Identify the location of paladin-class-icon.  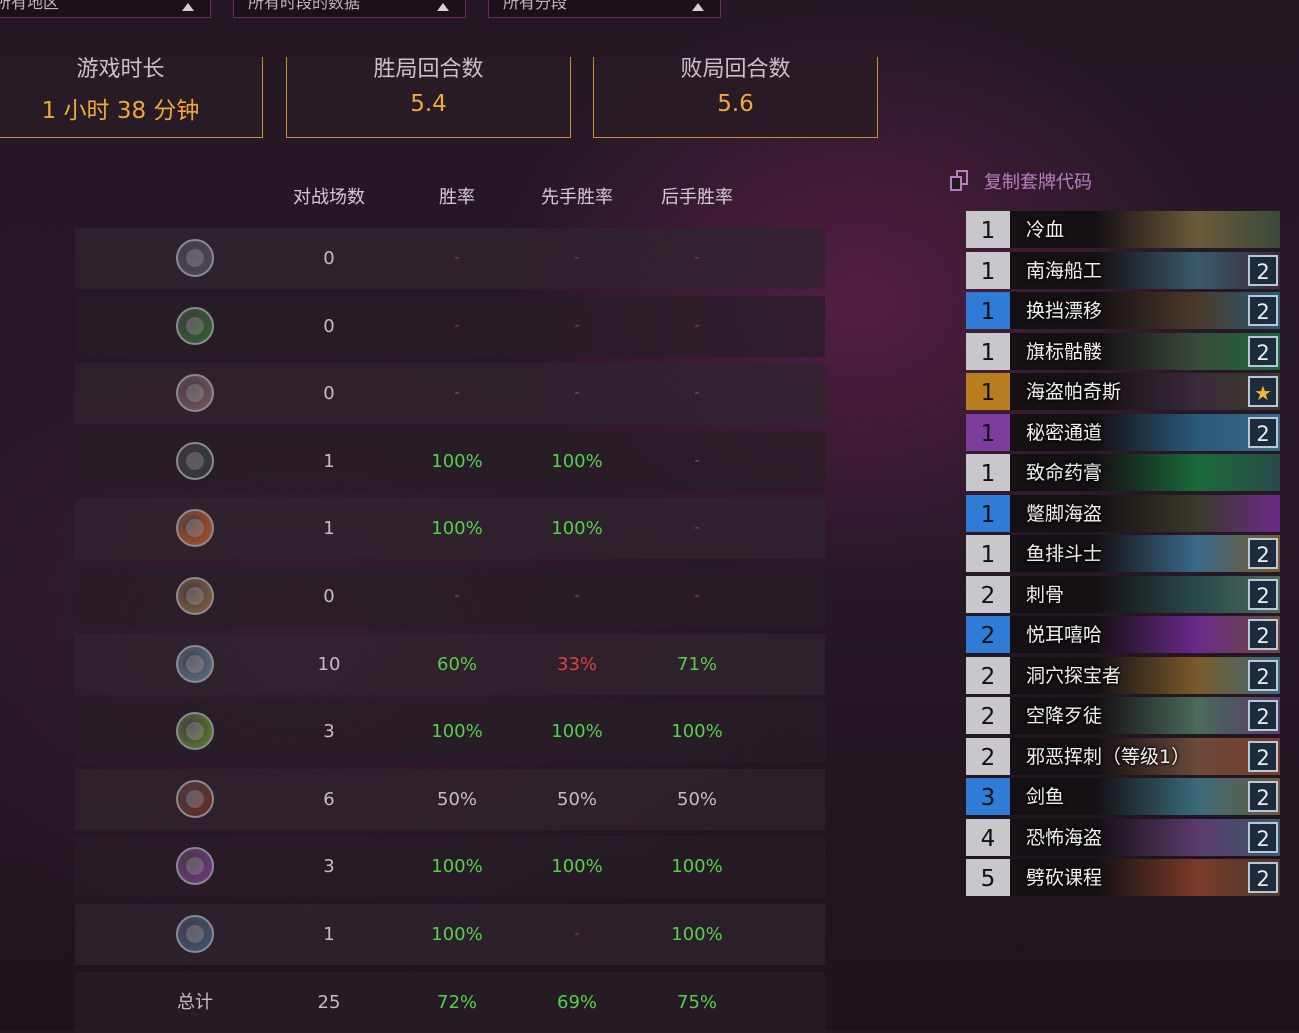
(195, 596).